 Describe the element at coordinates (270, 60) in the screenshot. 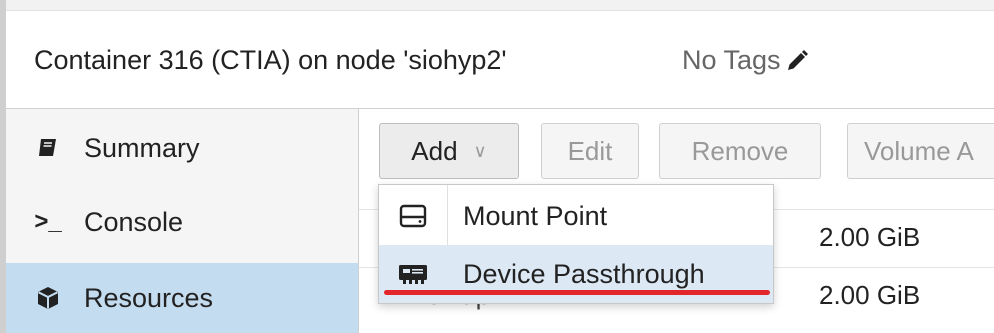

I see `page-title: Container 316 (CTIA) on node 'siohyp2'` at that location.